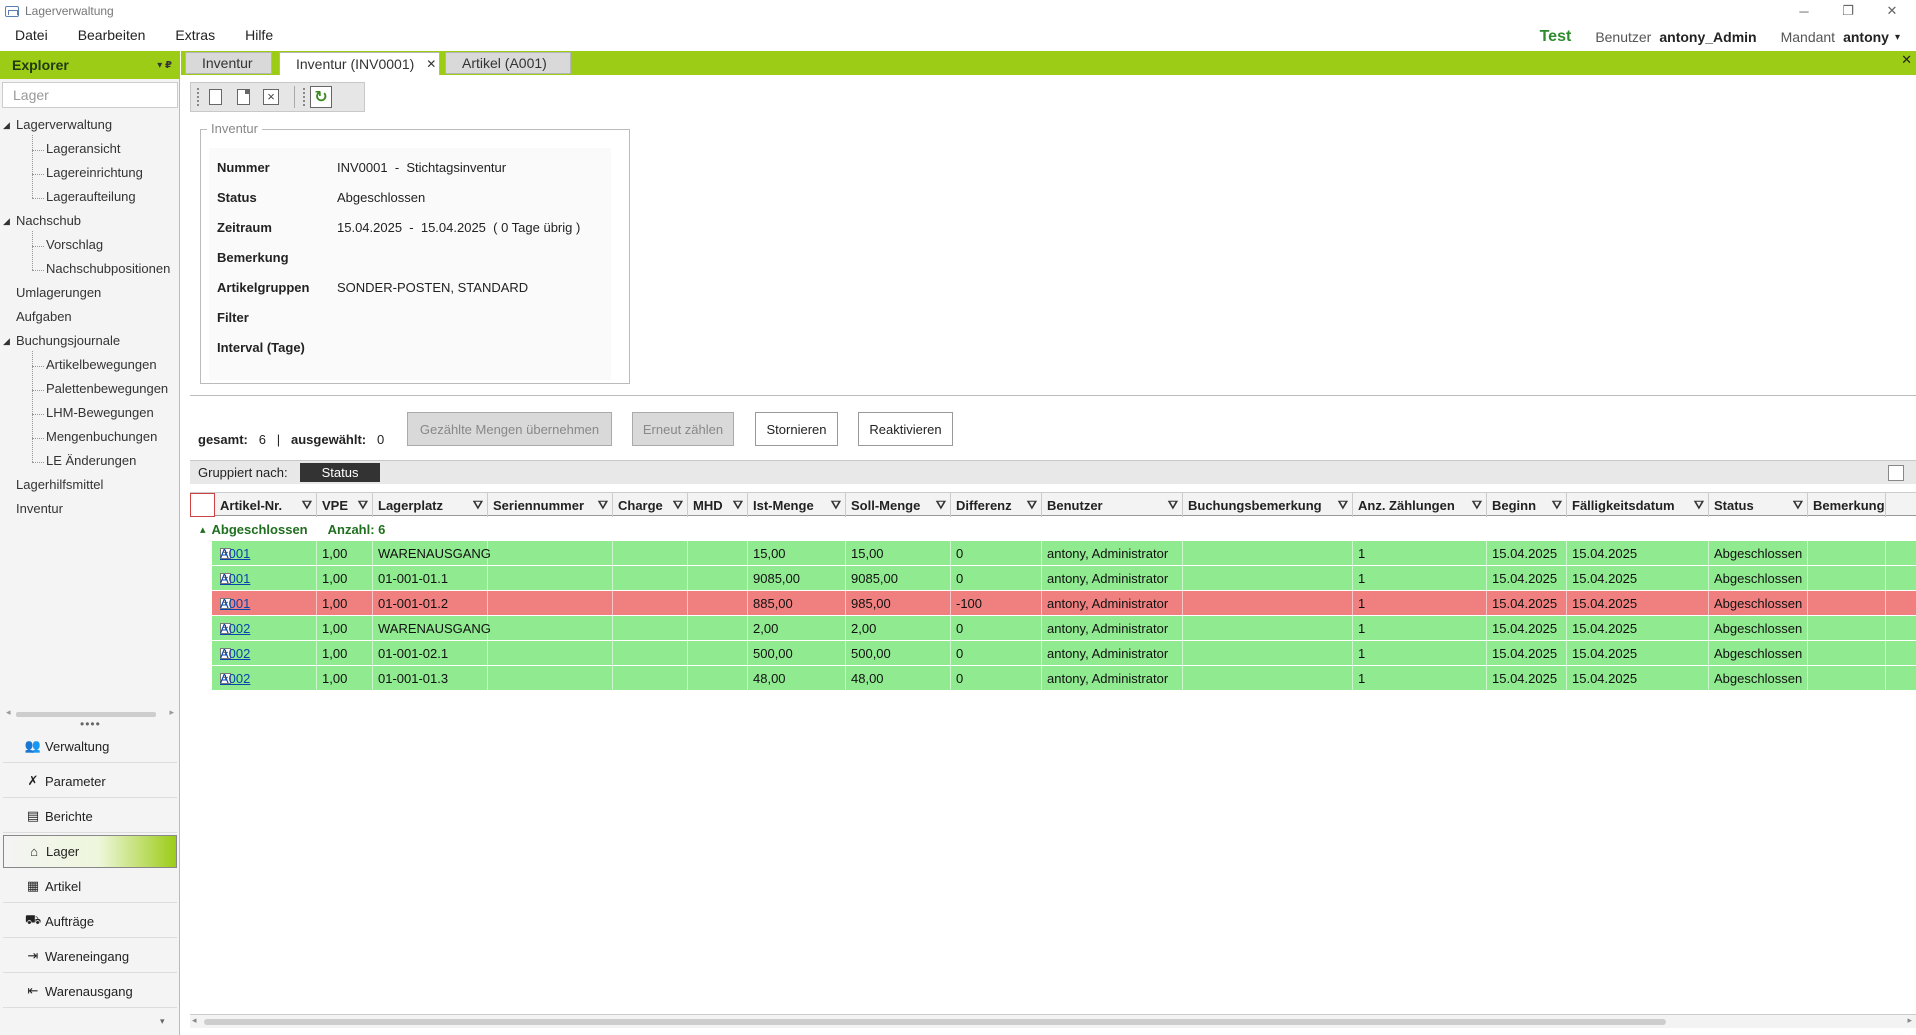 This screenshot has width=1916, height=1035. Describe the element at coordinates (90, 991) in the screenshot. I see `nav-warenausgang: ⇤ Warenausgang` at that location.